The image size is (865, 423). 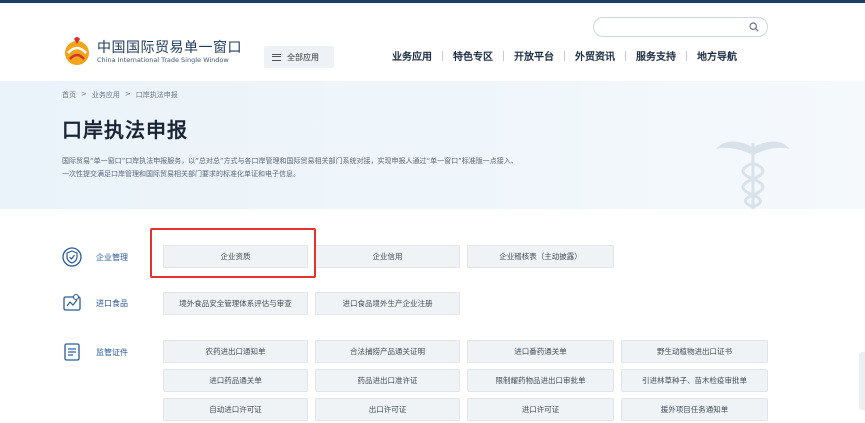 I want to click on certificate-icon, so click(x=72, y=352).